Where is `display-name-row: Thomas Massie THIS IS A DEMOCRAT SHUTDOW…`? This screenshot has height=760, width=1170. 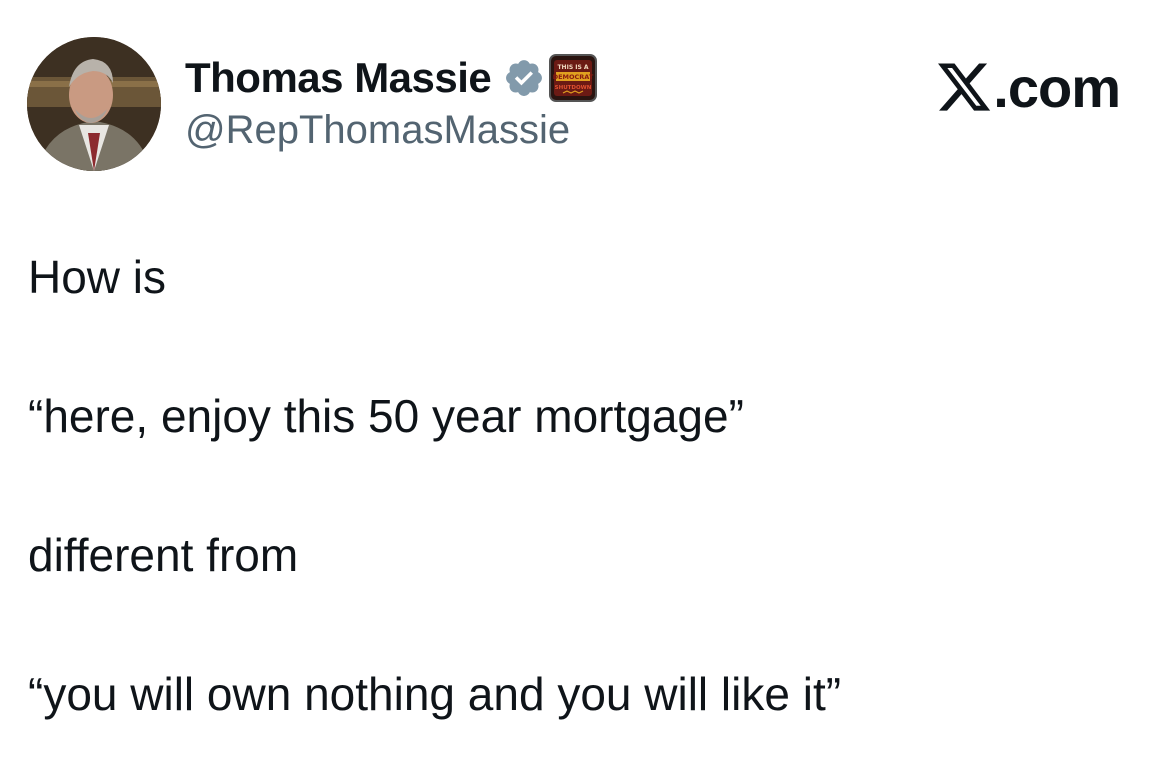 display-name-row: Thomas Massie THIS IS A DEMOCRAT SHUTDOW… is located at coordinates (391, 78).